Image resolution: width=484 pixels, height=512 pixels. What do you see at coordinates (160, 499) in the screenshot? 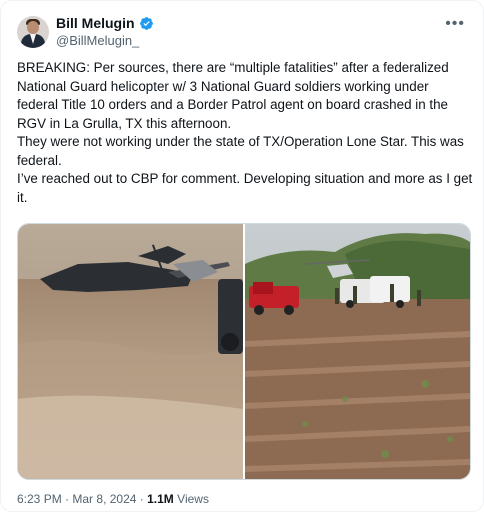
I see `views-count: 1.1M` at bounding box center [160, 499].